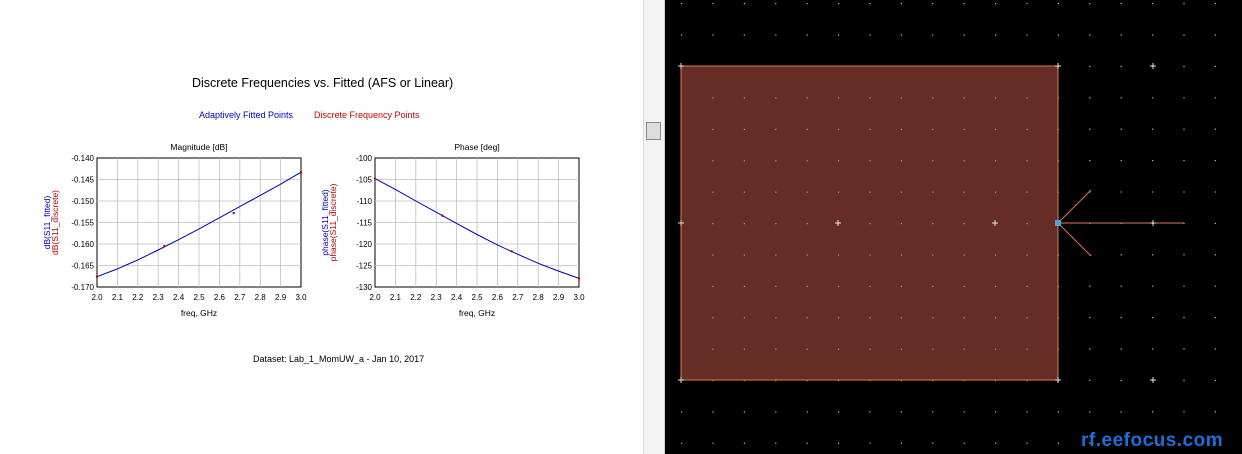  What do you see at coordinates (199, 313) in the screenshot?
I see `x-axis-label: freq, GHz` at bounding box center [199, 313].